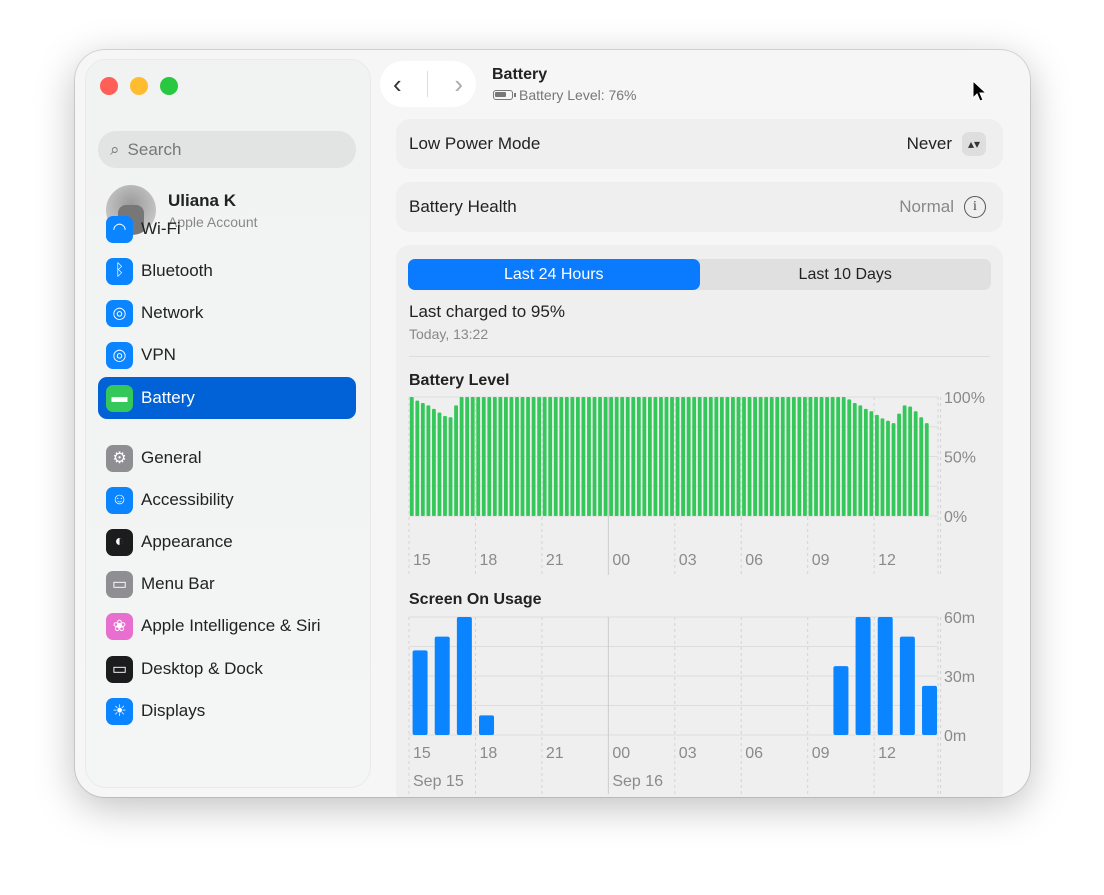  Describe the element at coordinates (980, 91) in the screenshot. I see `mouse-cursor` at that location.